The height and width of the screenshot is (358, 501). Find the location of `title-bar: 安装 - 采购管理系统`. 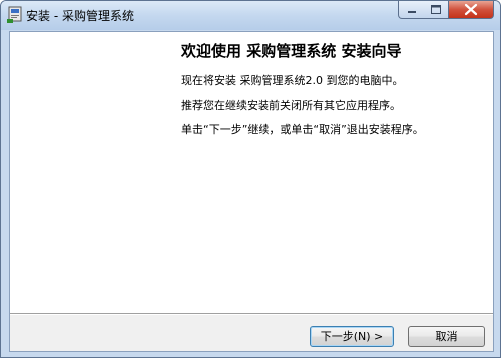

title-bar: 安装 - 采购管理系统 is located at coordinates (250, 15).